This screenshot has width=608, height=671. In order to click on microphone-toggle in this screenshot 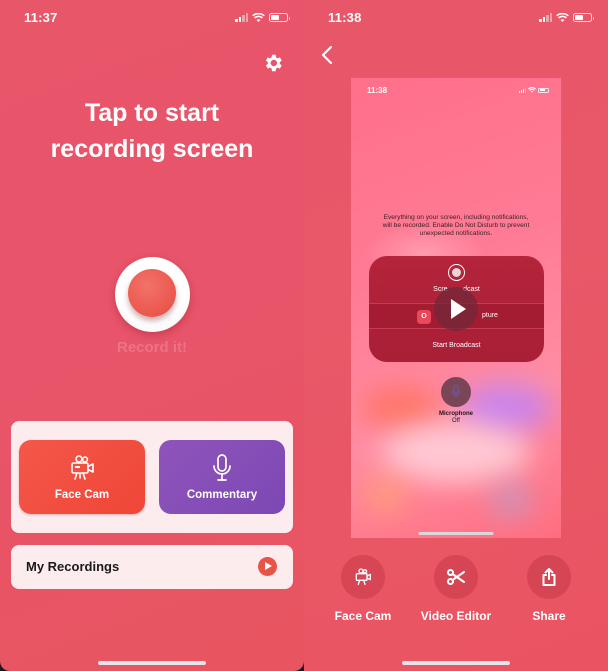, I will do `click(456, 392)`.